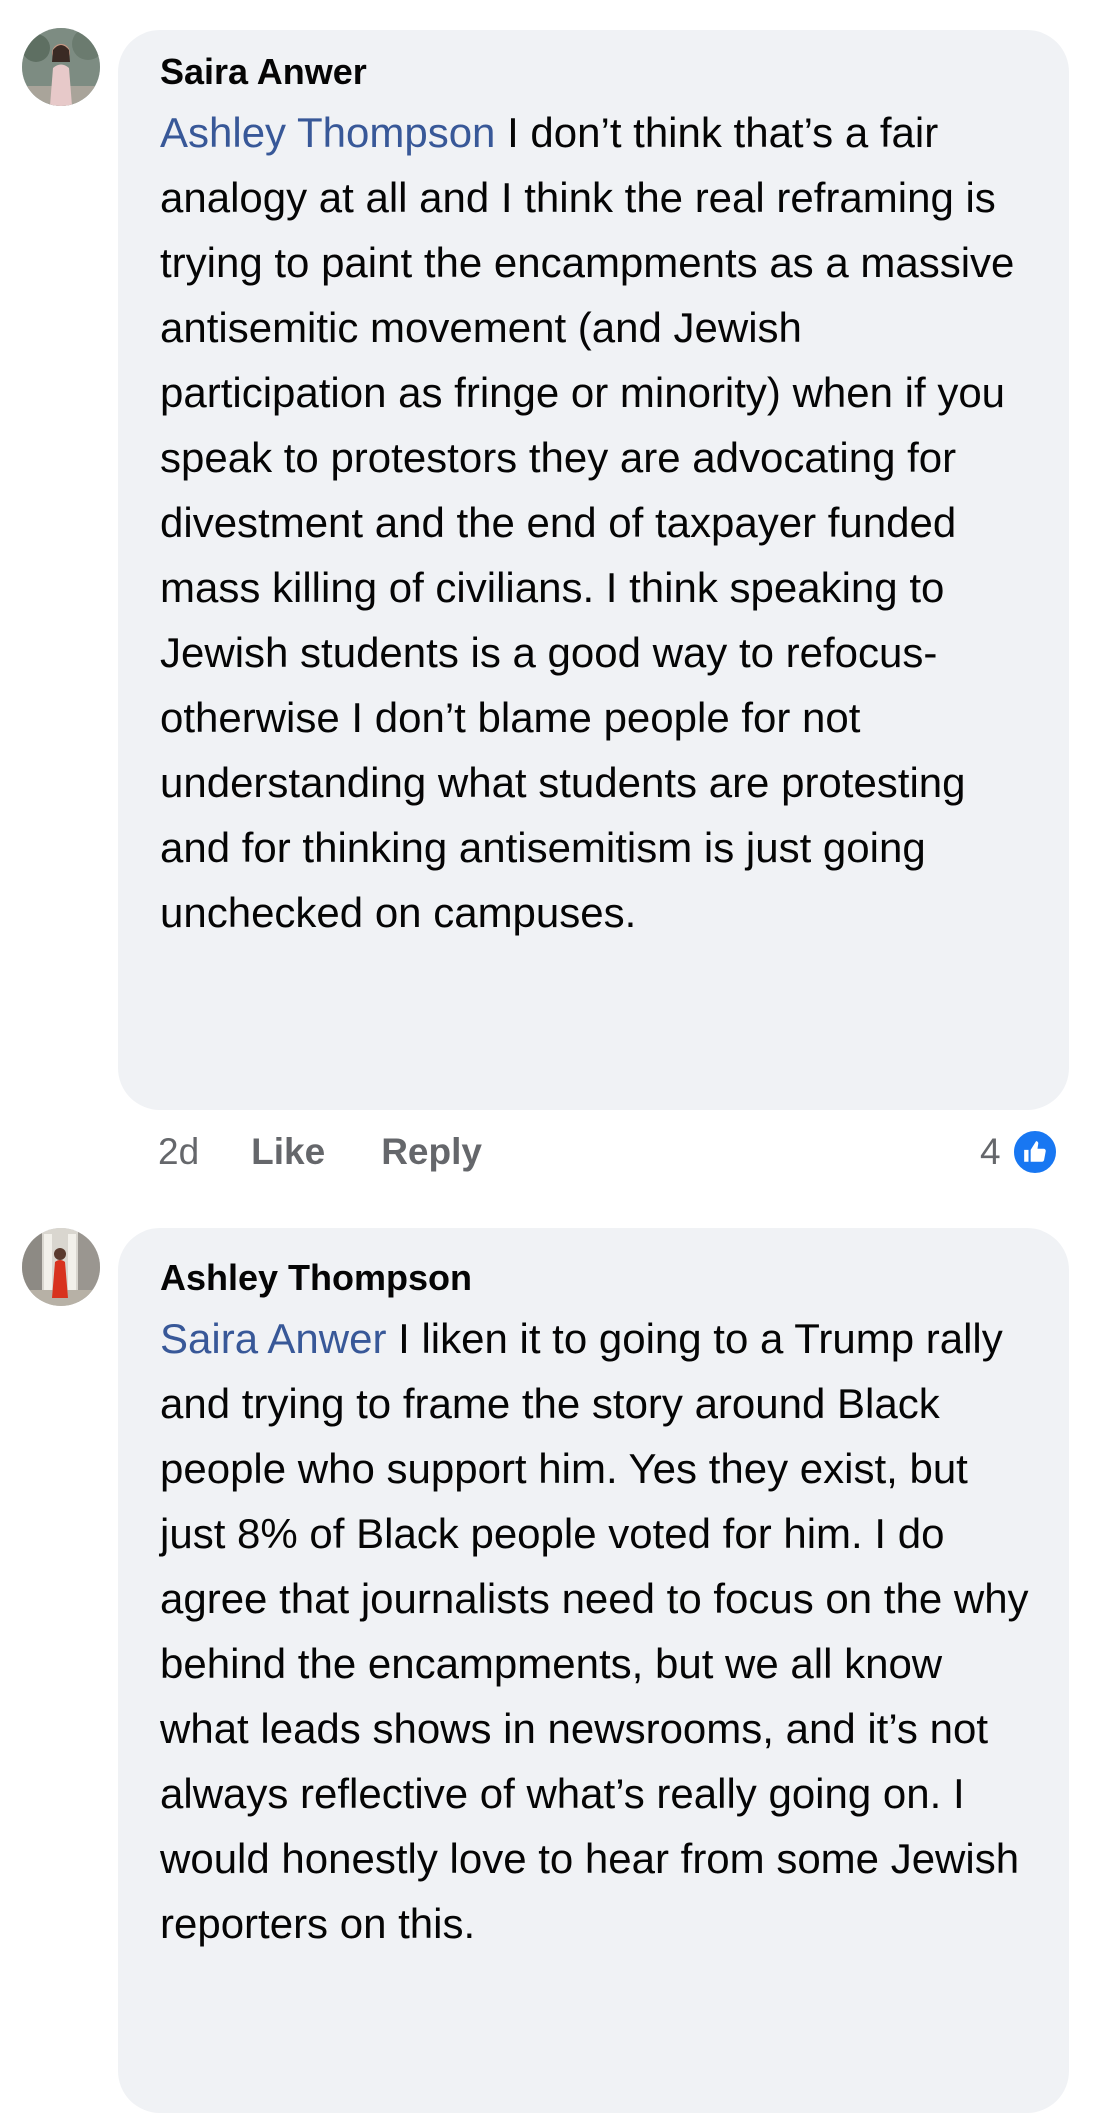 The width and height of the screenshot is (1102, 2122). Describe the element at coordinates (178, 1152) in the screenshot. I see `comment-timestamp: 2d` at that location.